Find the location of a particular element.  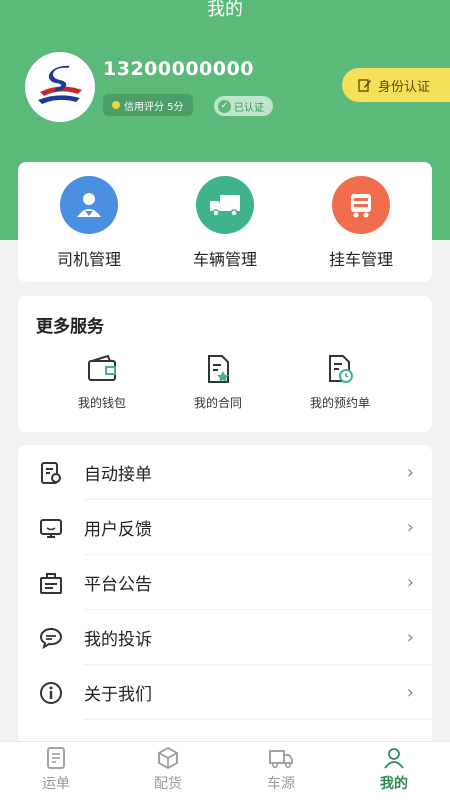

verified-badge: ✓ 已认证 is located at coordinates (243, 106).